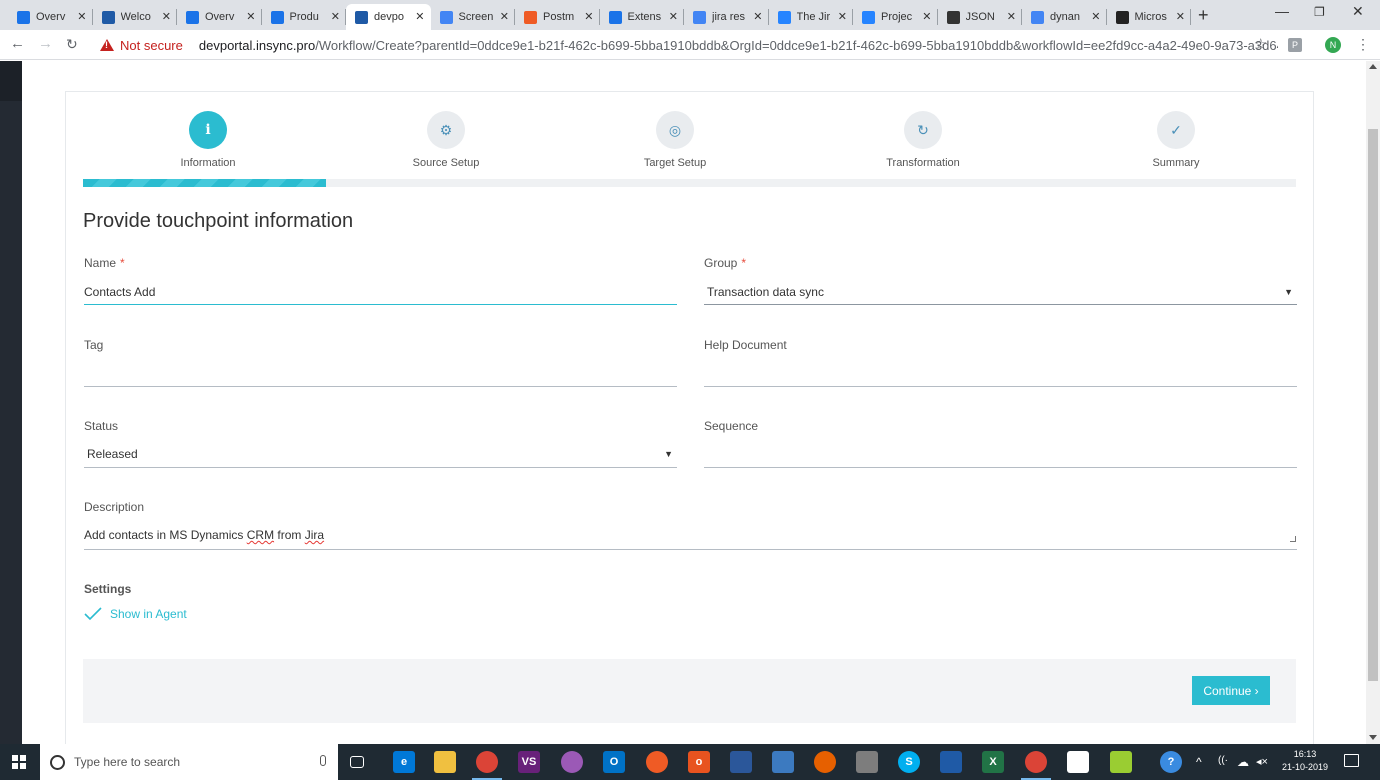 The image size is (1380, 780). Describe the element at coordinates (699, 762) in the screenshot. I see `app-icon: o` at that location.